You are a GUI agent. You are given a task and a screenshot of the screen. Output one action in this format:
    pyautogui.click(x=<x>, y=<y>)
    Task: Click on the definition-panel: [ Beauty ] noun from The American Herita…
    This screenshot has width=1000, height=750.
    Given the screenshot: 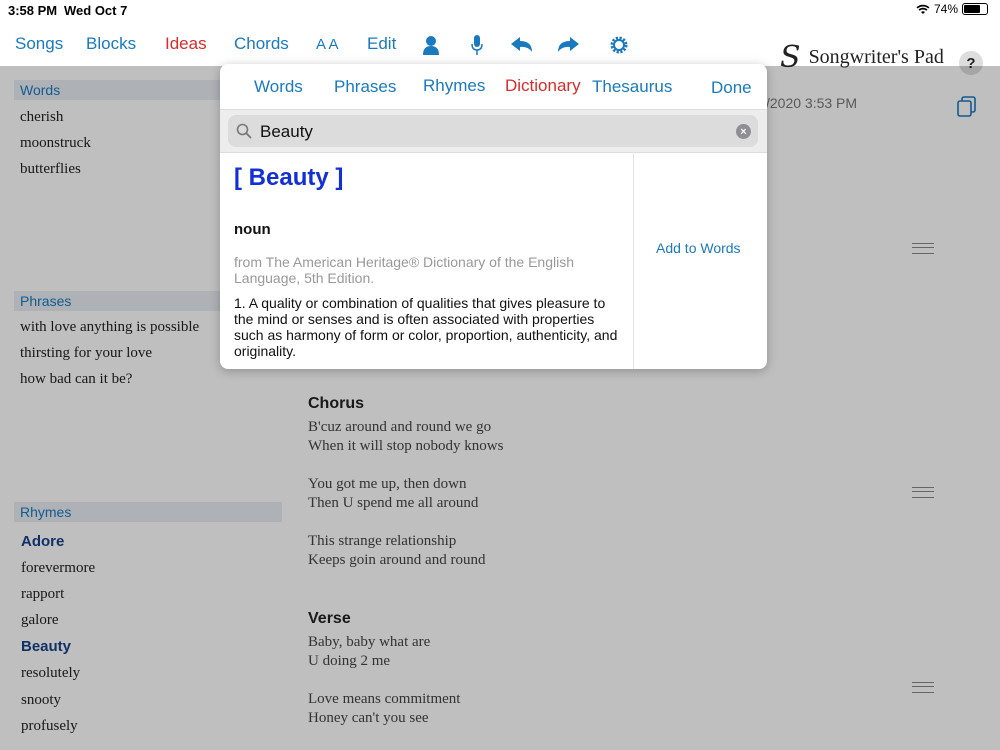 What is the action you would take?
    pyautogui.click(x=426, y=260)
    